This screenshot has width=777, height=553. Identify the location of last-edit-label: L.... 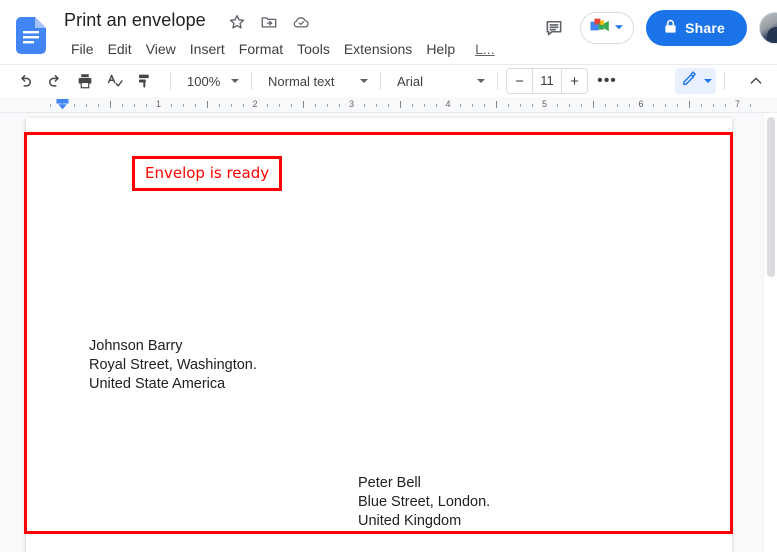
(484, 49).